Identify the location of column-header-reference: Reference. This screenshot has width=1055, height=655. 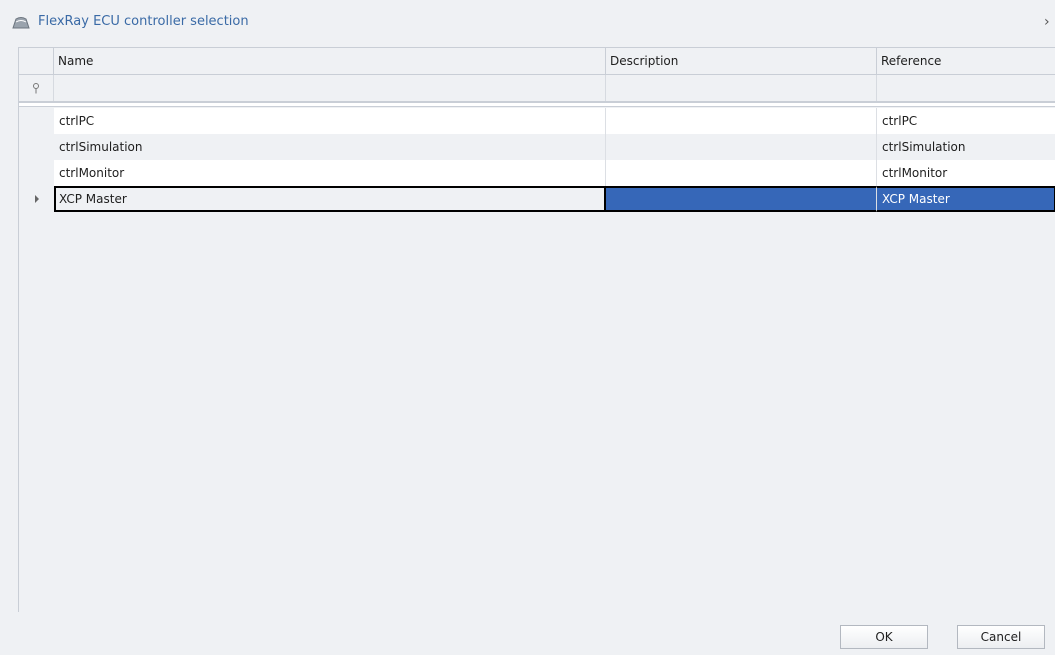
(966, 61).